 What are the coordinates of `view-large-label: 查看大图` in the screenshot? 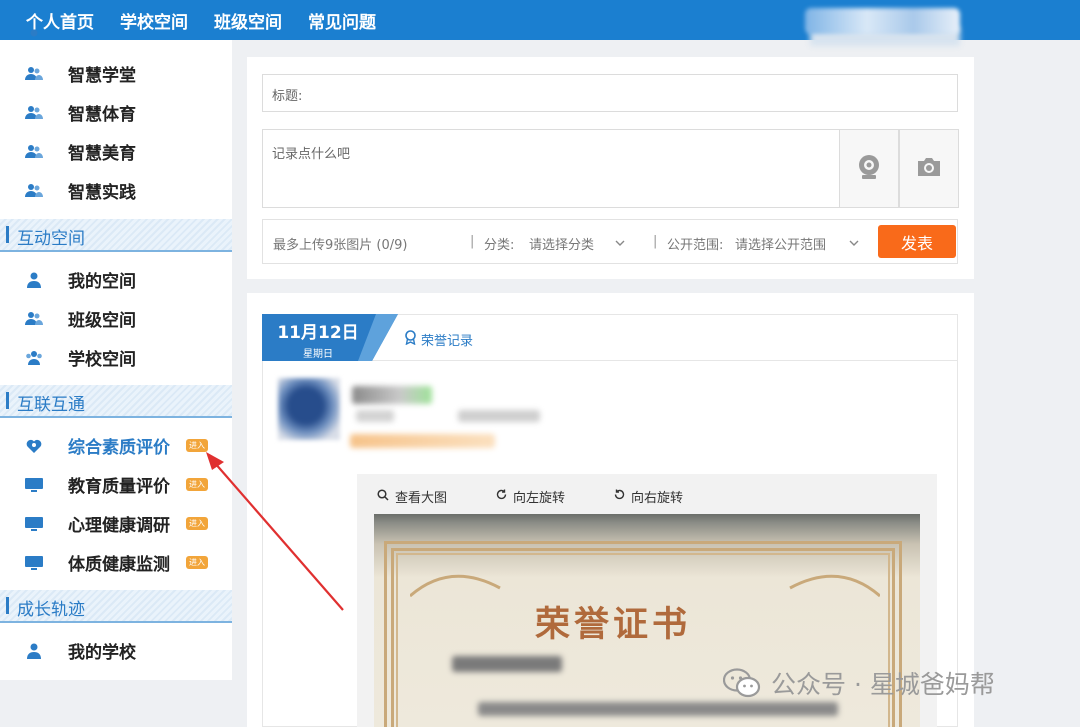 It's located at (421, 498).